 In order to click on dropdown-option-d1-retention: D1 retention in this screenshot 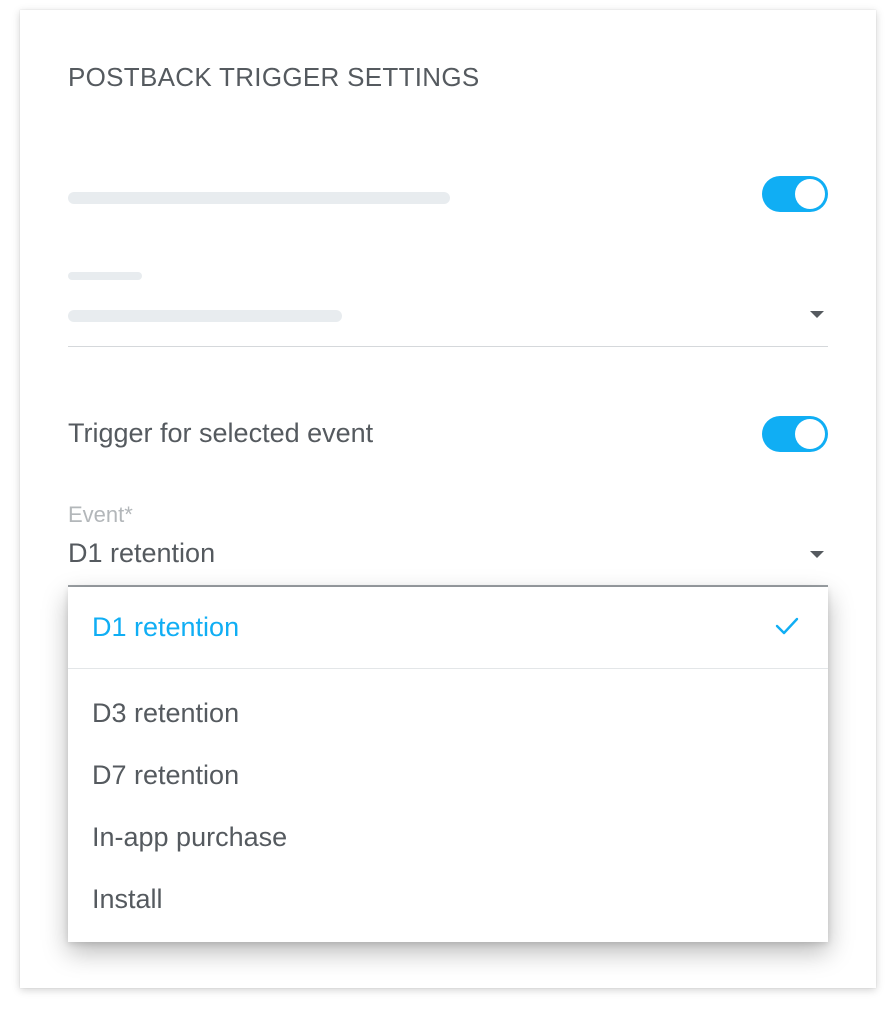, I will do `click(165, 627)`.